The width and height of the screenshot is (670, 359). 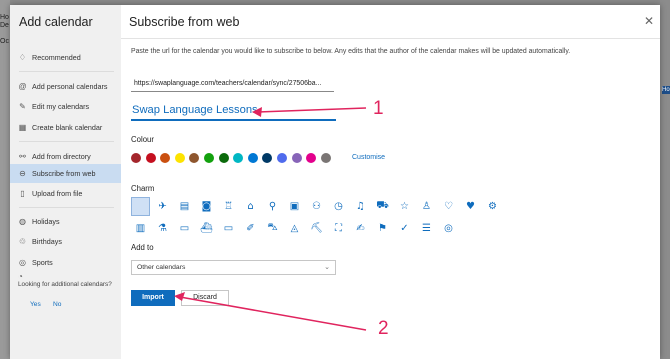 I want to click on charm-icon: ⛟, so click(x=382, y=206).